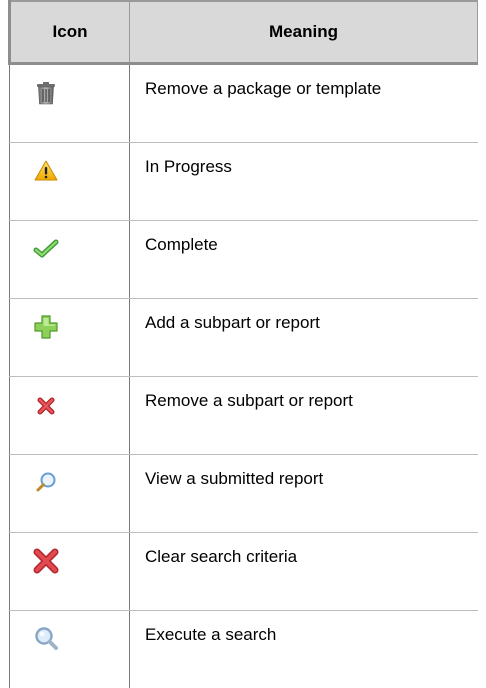  I want to click on meaning-cell: Complete, so click(304, 260).